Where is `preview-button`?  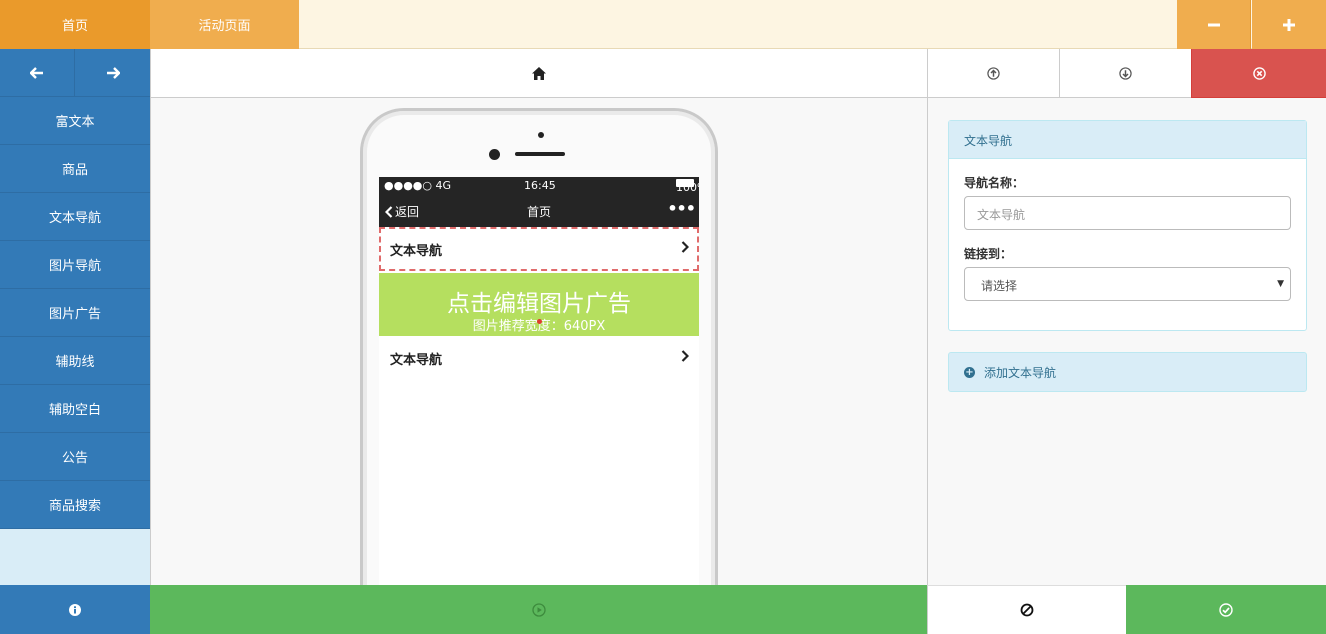
preview-button is located at coordinates (538, 609).